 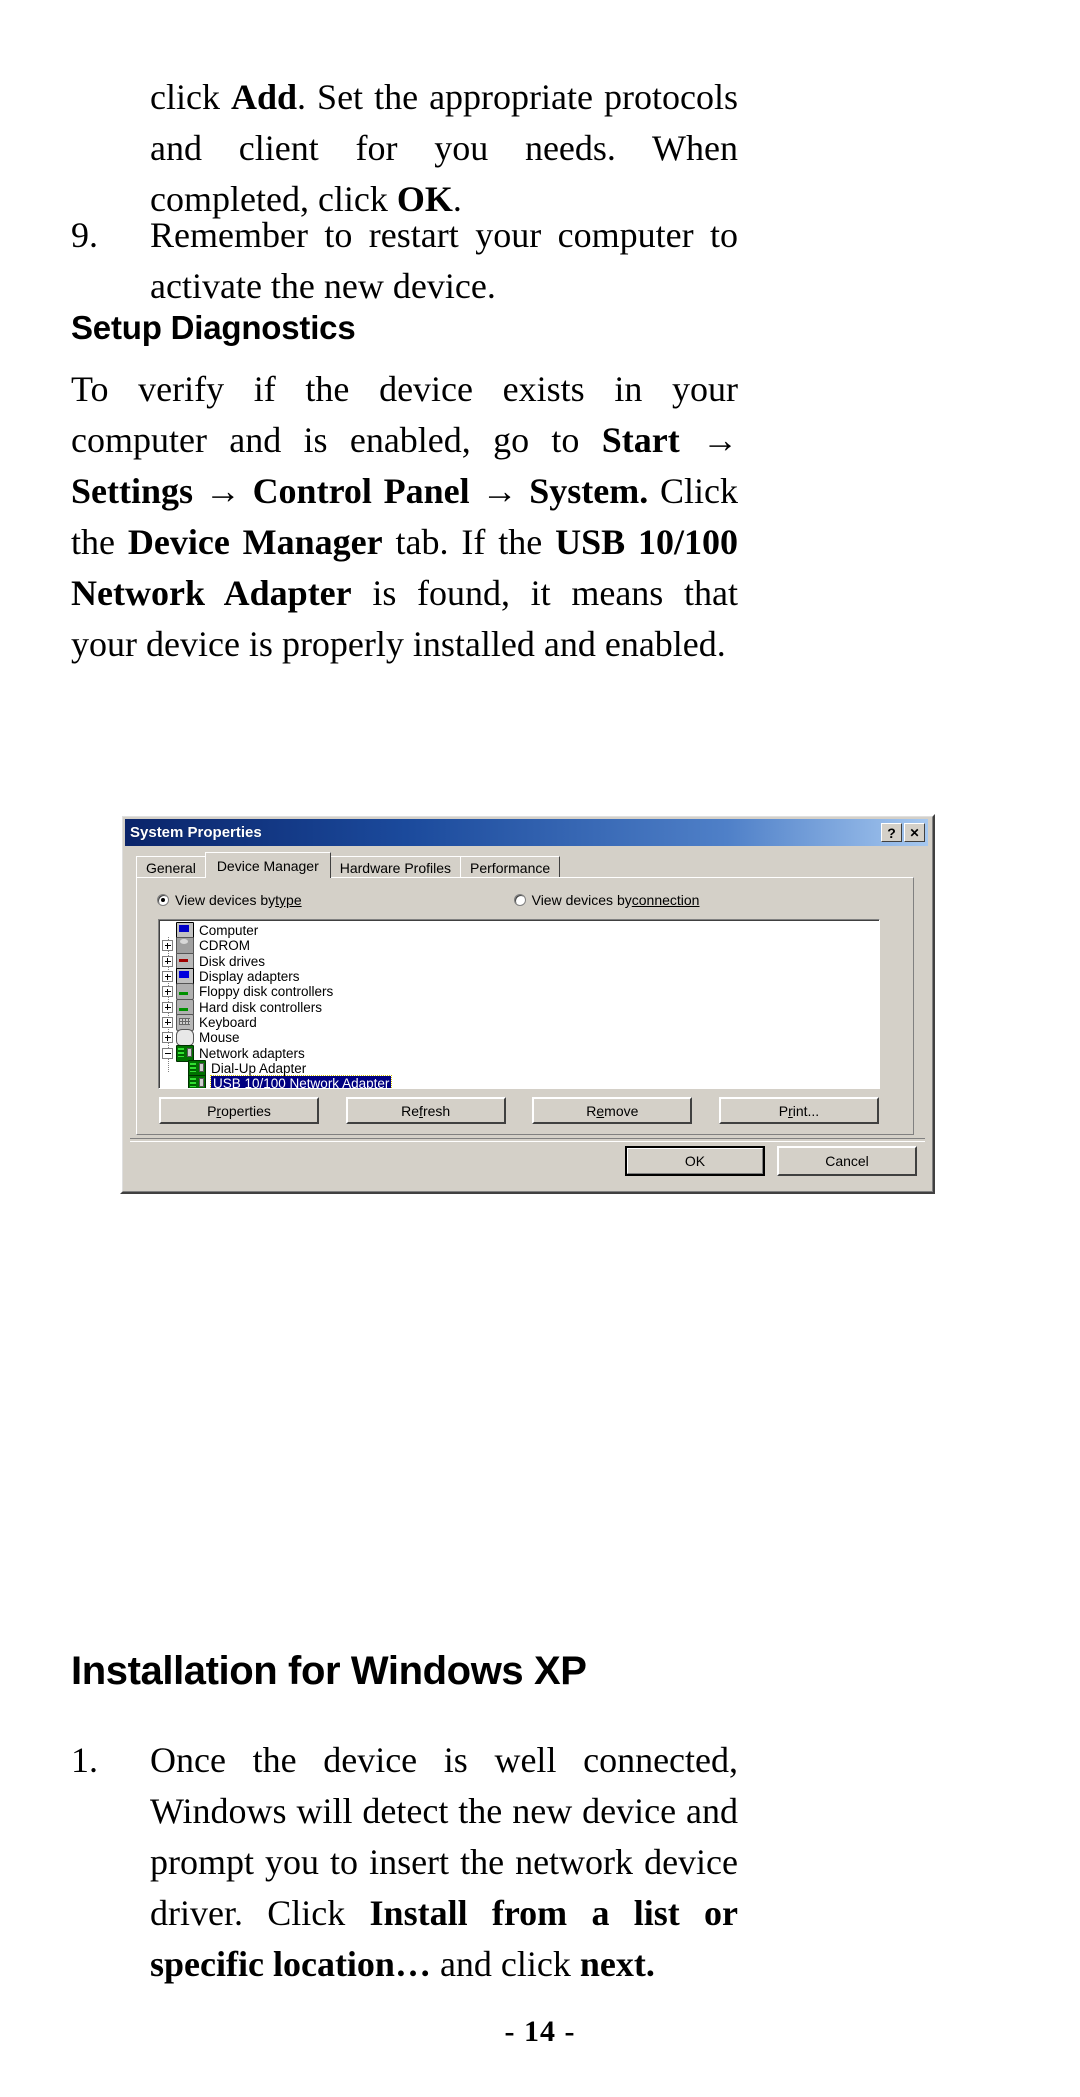 What do you see at coordinates (621, 1110) in the screenshot?
I see `remove-label-post: move` at bounding box center [621, 1110].